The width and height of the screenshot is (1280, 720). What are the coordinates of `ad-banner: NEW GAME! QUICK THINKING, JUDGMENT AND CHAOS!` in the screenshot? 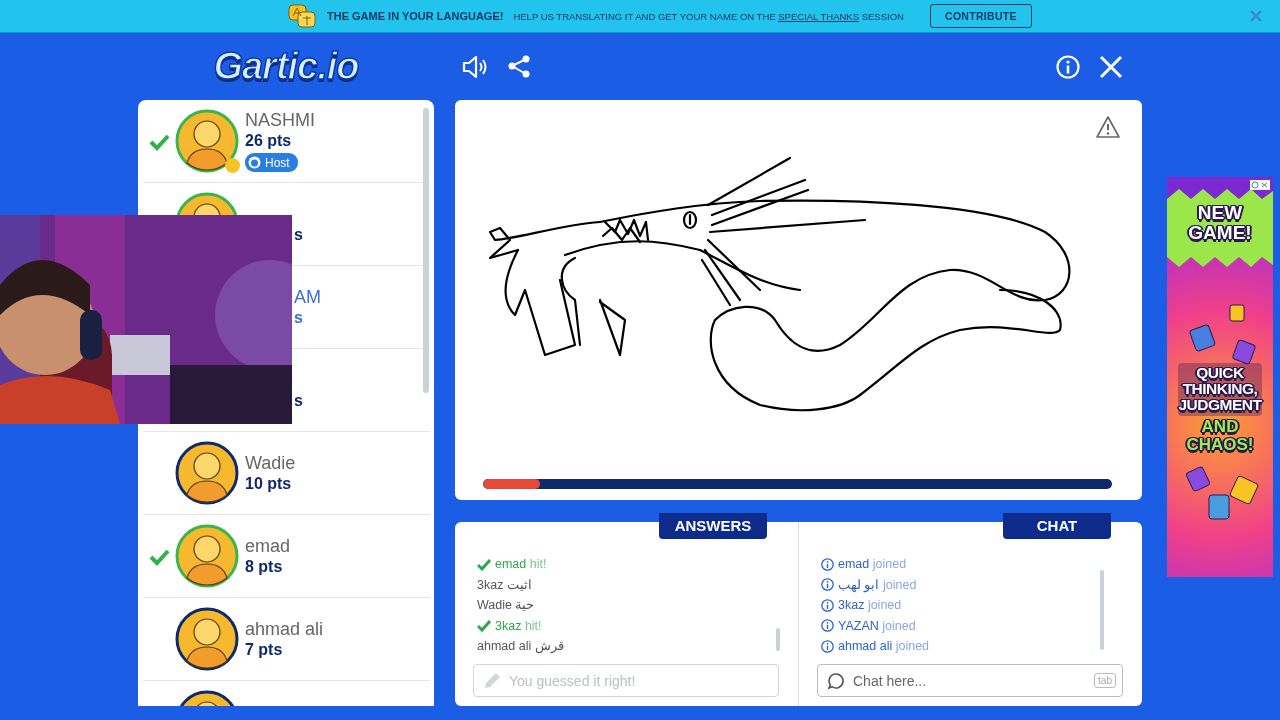 It's located at (1220, 377).